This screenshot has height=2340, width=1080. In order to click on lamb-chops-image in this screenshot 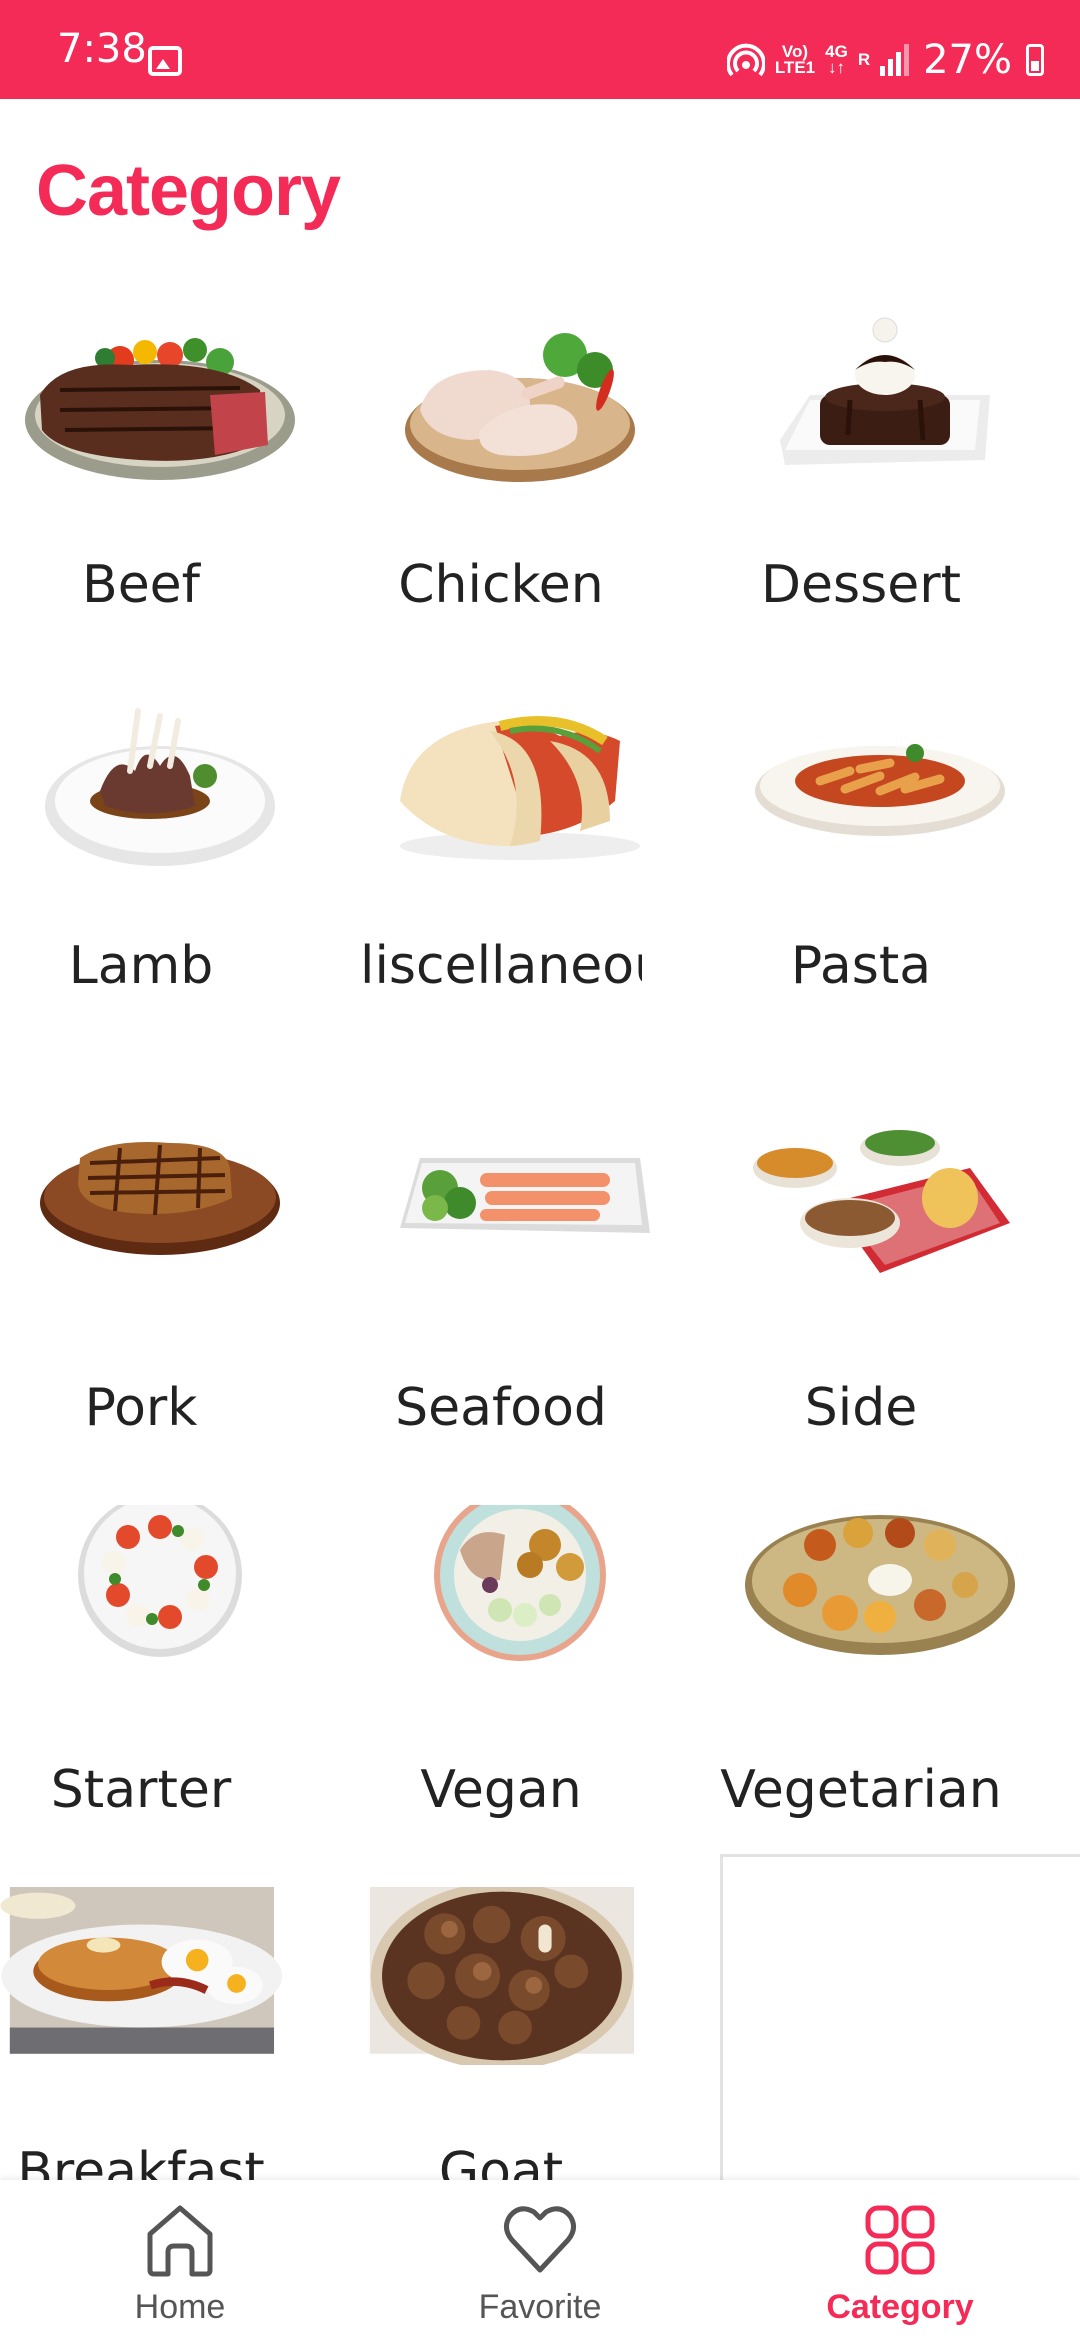, I will do `click(160, 787)`.